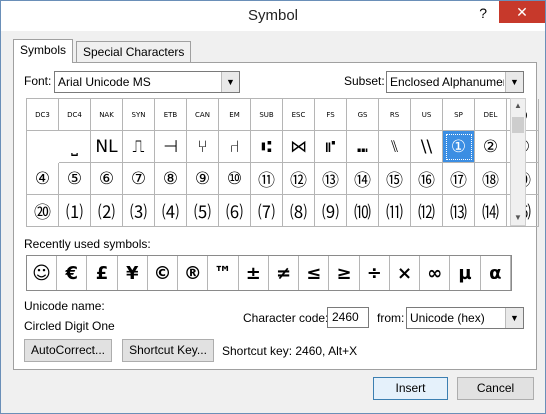 This screenshot has width=546, height=414. Describe the element at coordinates (43, 51) in the screenshot. I see `tab-symbols: Symbols` at that location.